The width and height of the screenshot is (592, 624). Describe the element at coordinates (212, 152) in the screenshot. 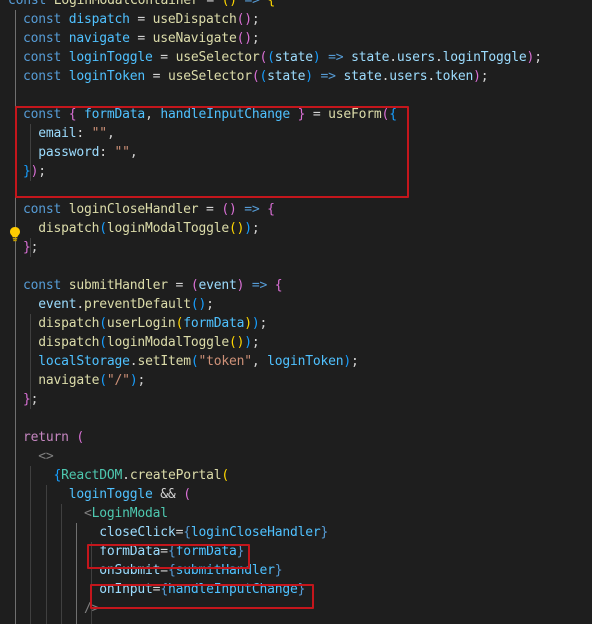

I see `highlight-box-useform` at that location.